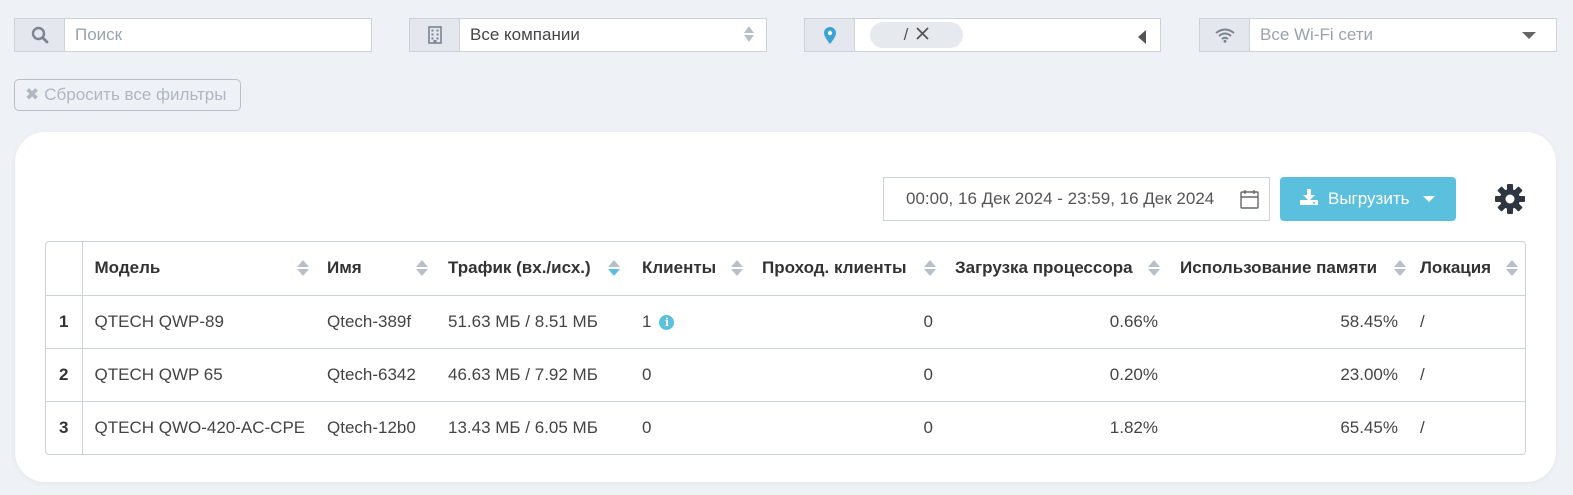 The image size is (1573, 495). Describe the element at coordinates (198, 374) in the screenshot. I see `cell-model: QTECH QWP 65` at that location.